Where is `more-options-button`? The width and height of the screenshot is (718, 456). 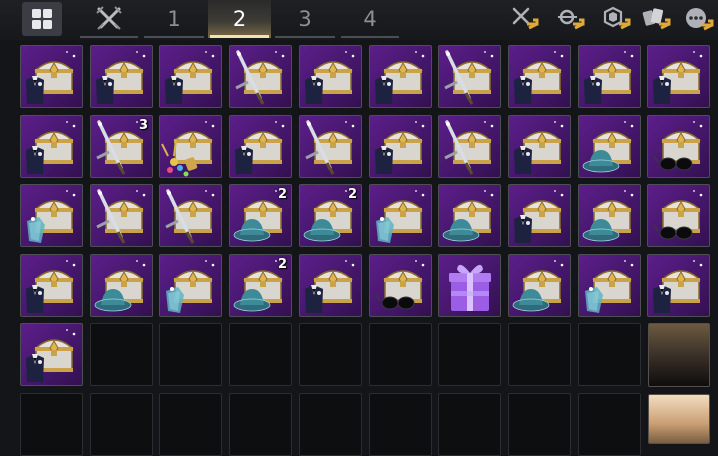
more-options-button is located at coordinates (699, 20).